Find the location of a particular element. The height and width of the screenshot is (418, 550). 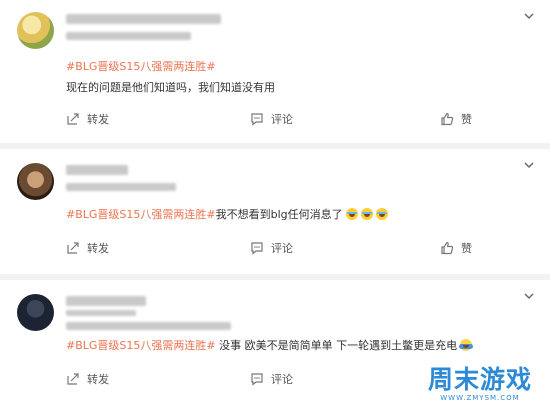

blurred-badge is located at coordinates (101, 313).